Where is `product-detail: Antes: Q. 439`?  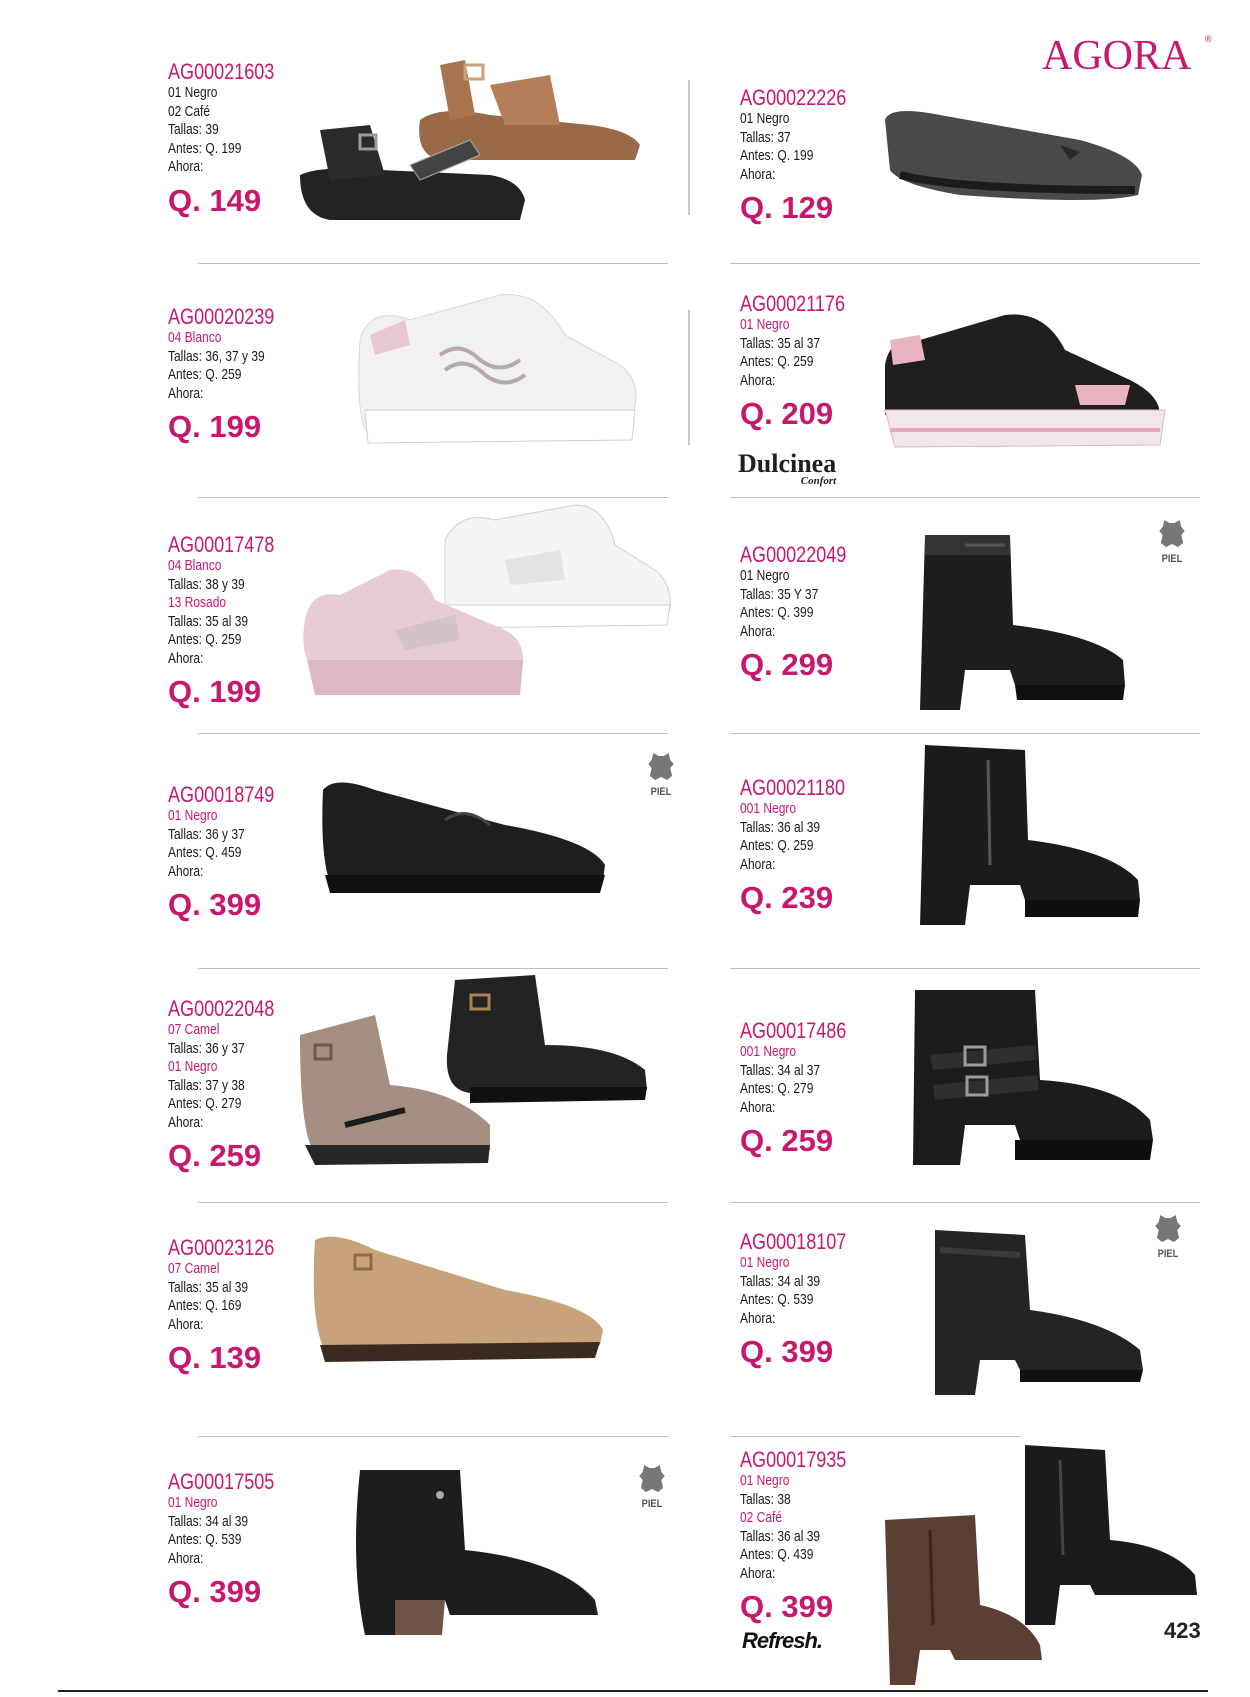
product-detail: Antes: Q. 439 is located at coordinates (777, 1554).